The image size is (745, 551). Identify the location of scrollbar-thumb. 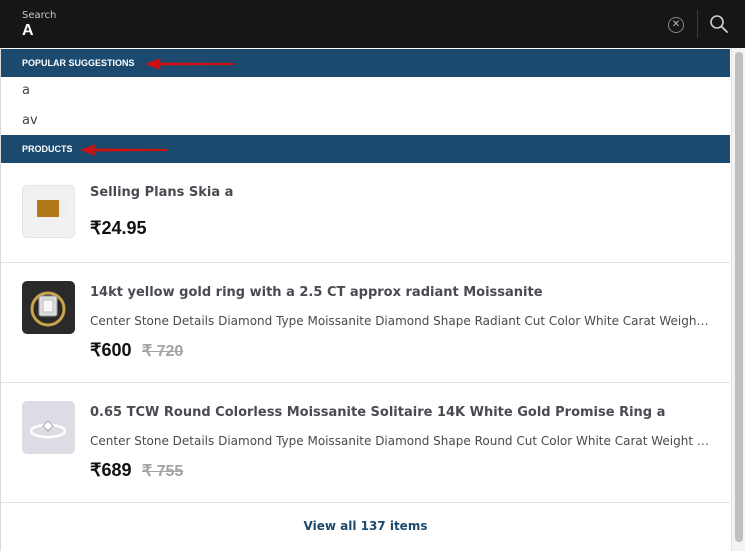
(739, 297).